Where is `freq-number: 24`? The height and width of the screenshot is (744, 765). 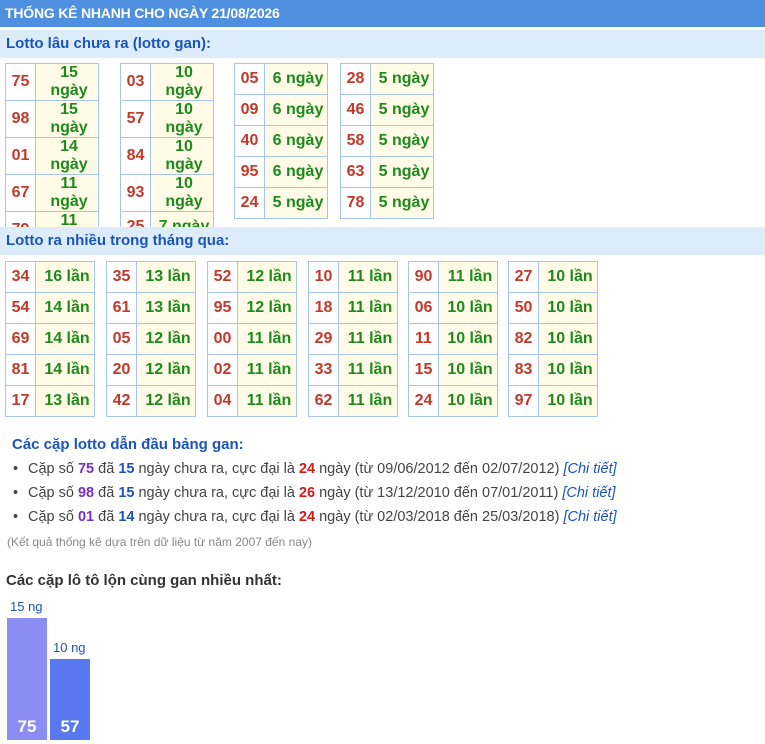
freq-number: 24 is located at coordinates (423, 401).